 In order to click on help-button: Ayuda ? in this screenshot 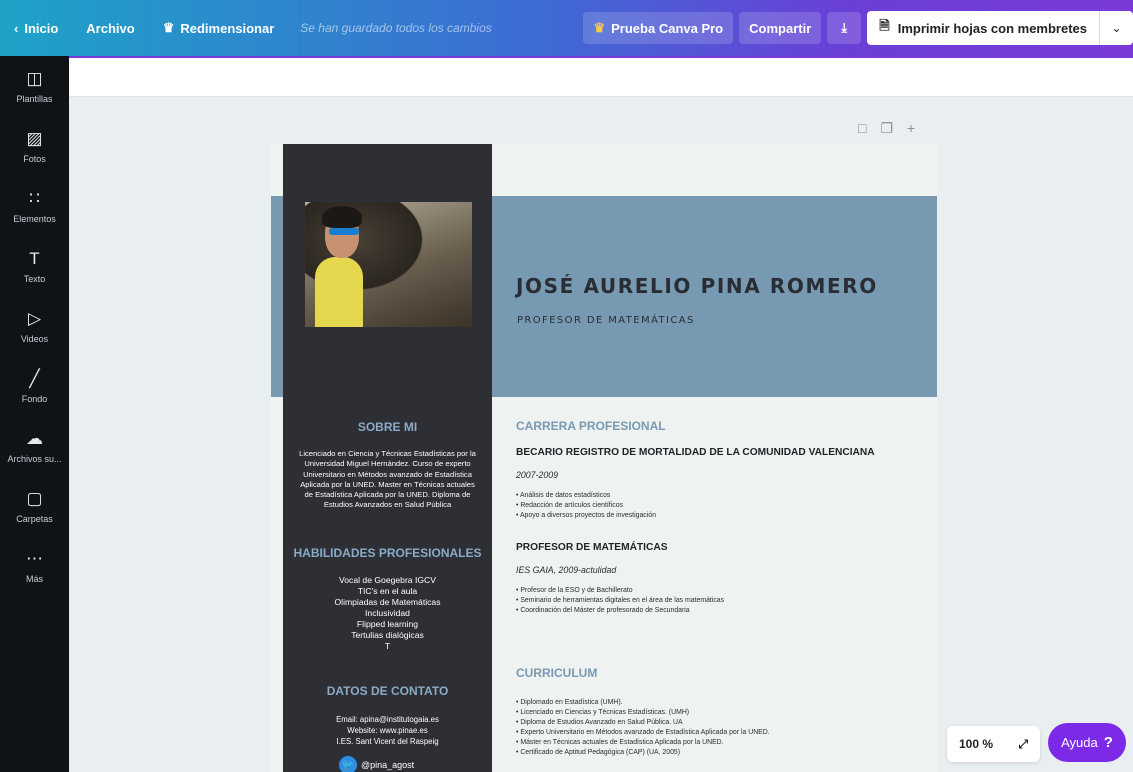, I will do `click(1087, 742)`.